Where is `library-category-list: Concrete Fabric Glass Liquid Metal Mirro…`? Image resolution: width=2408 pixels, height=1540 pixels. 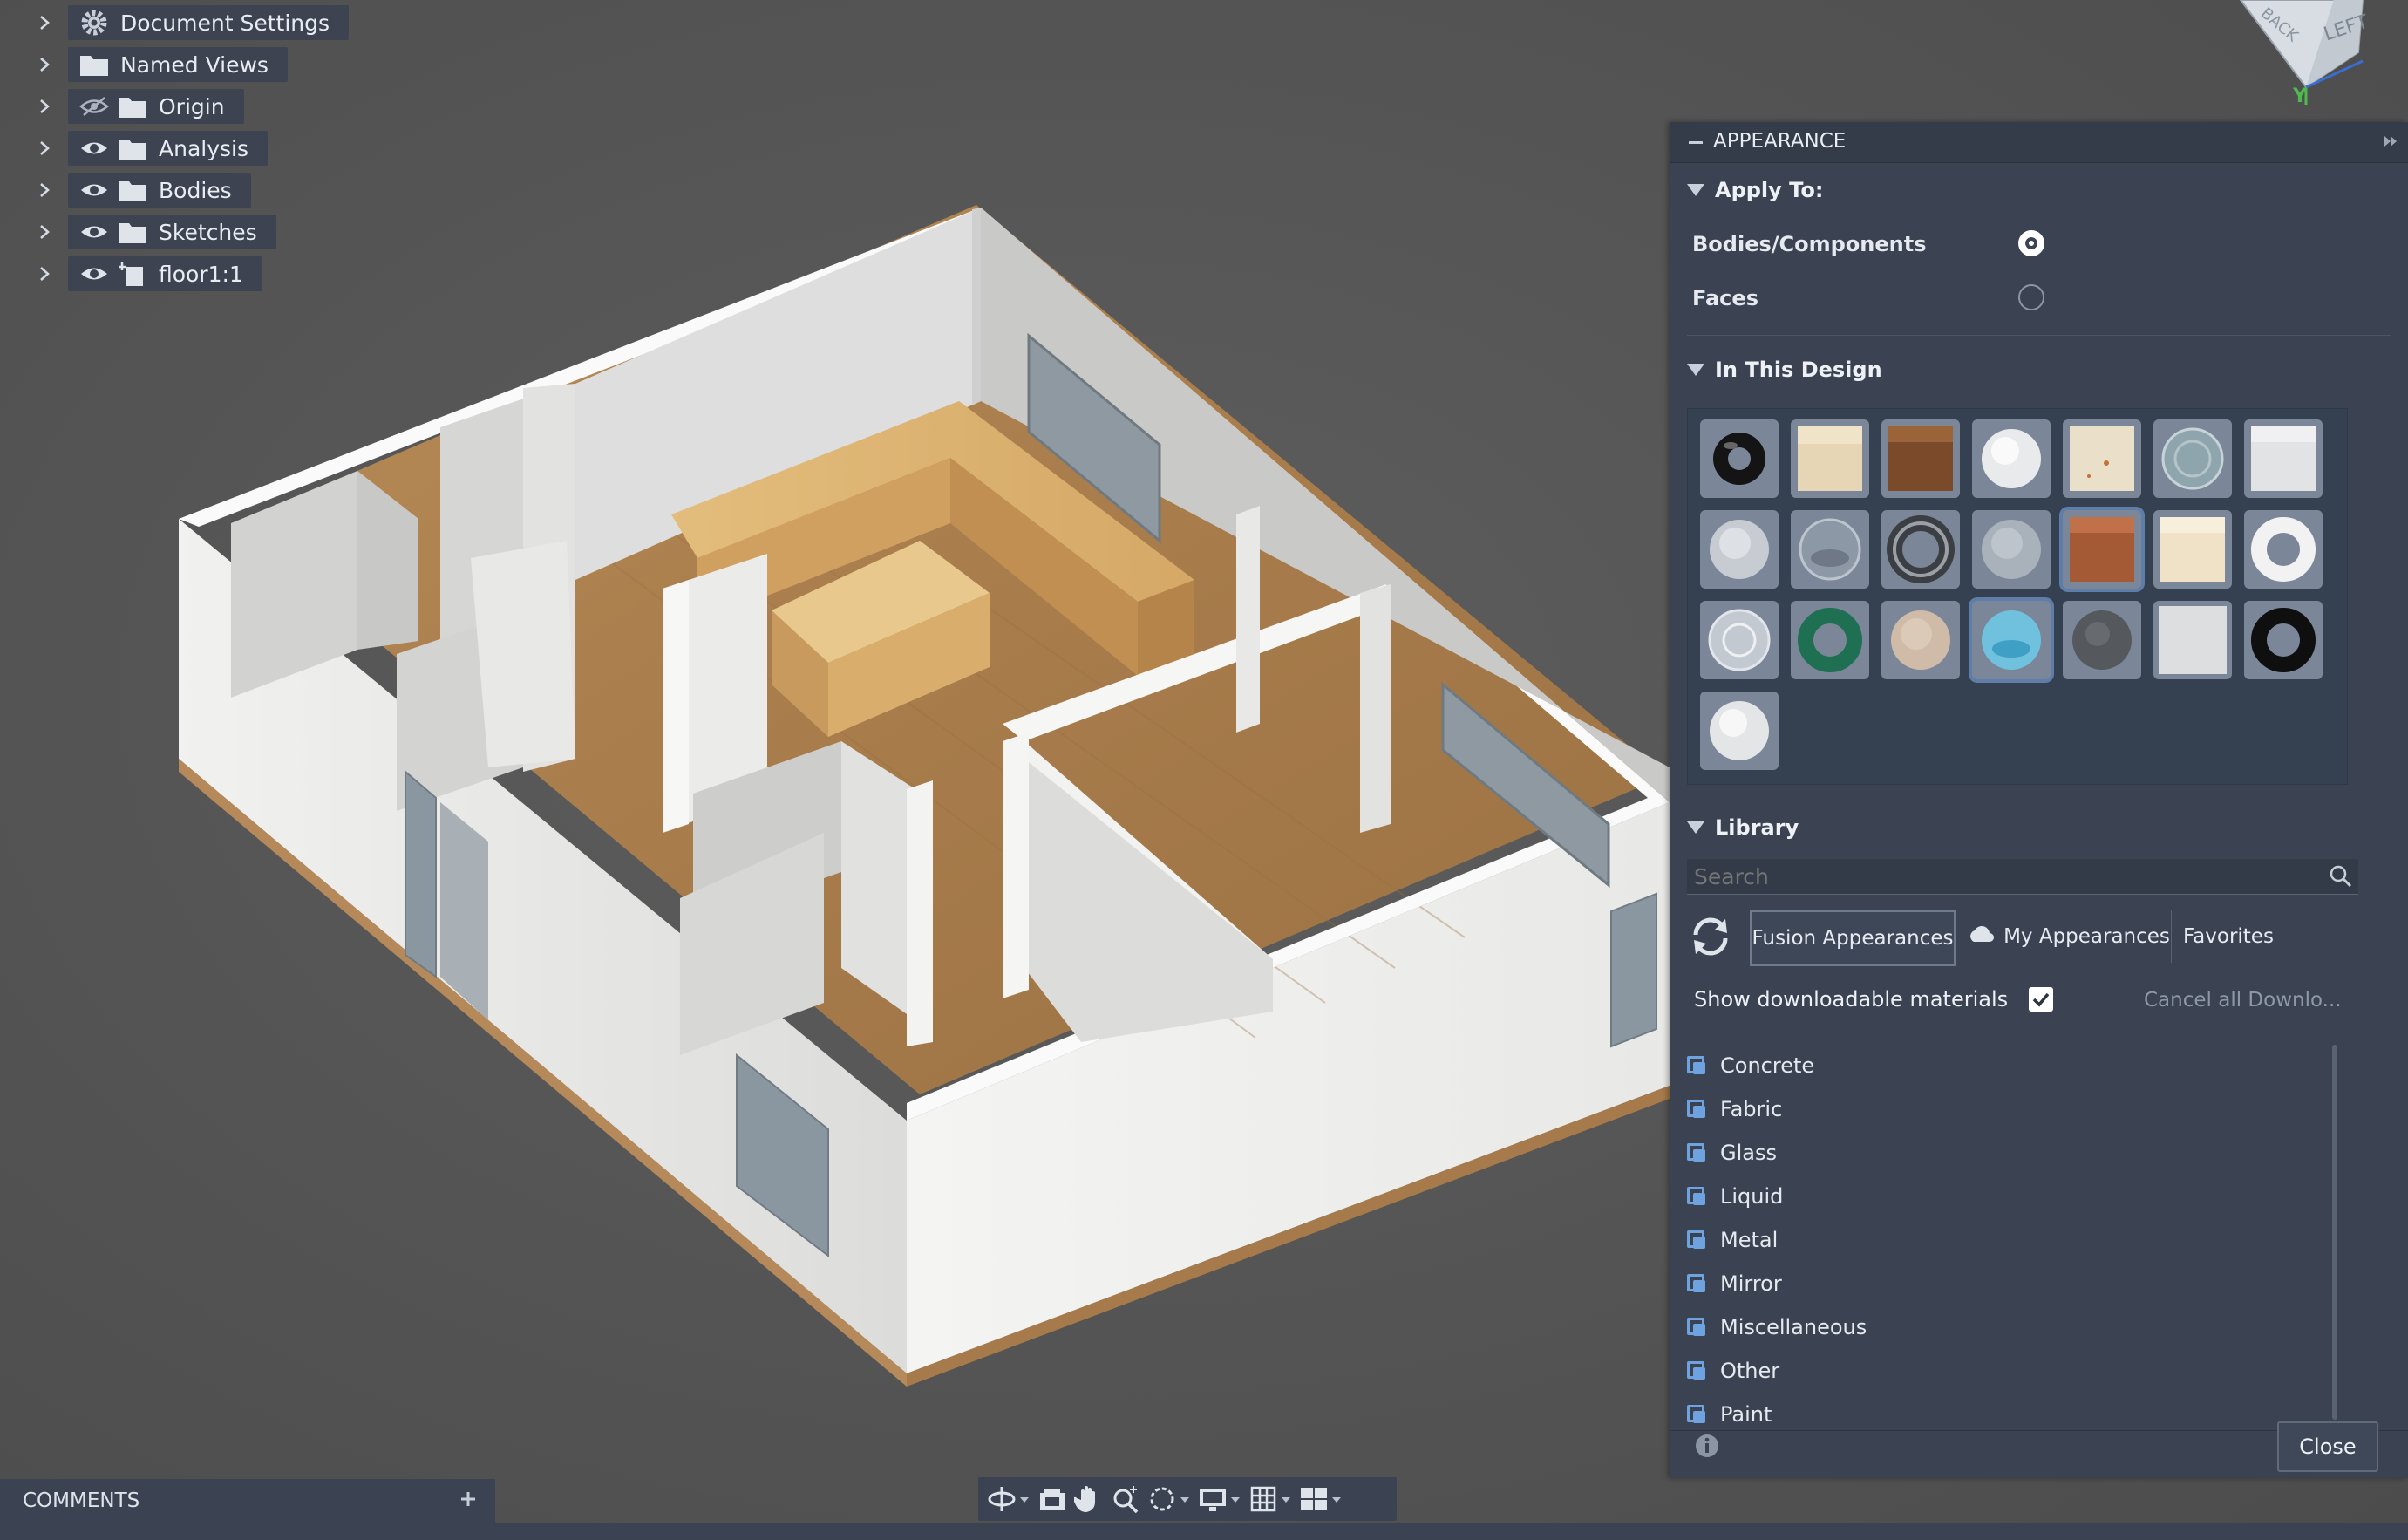
library-category-list: Concrete Fabric Glass Liquid Metal Mirro… is located at coordinates (2031, 1234).